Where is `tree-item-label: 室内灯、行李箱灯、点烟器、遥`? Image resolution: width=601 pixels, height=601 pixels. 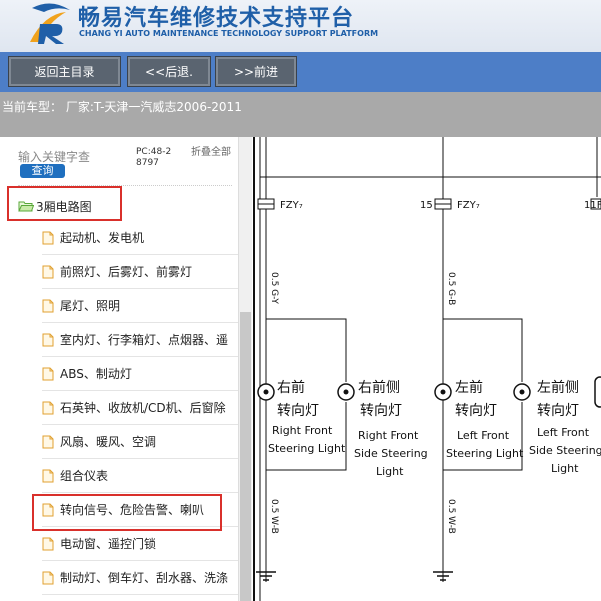 tree-item-label: 室内灯、行李箱灯、点烟器、遥 is located at coordinates (144, 340).